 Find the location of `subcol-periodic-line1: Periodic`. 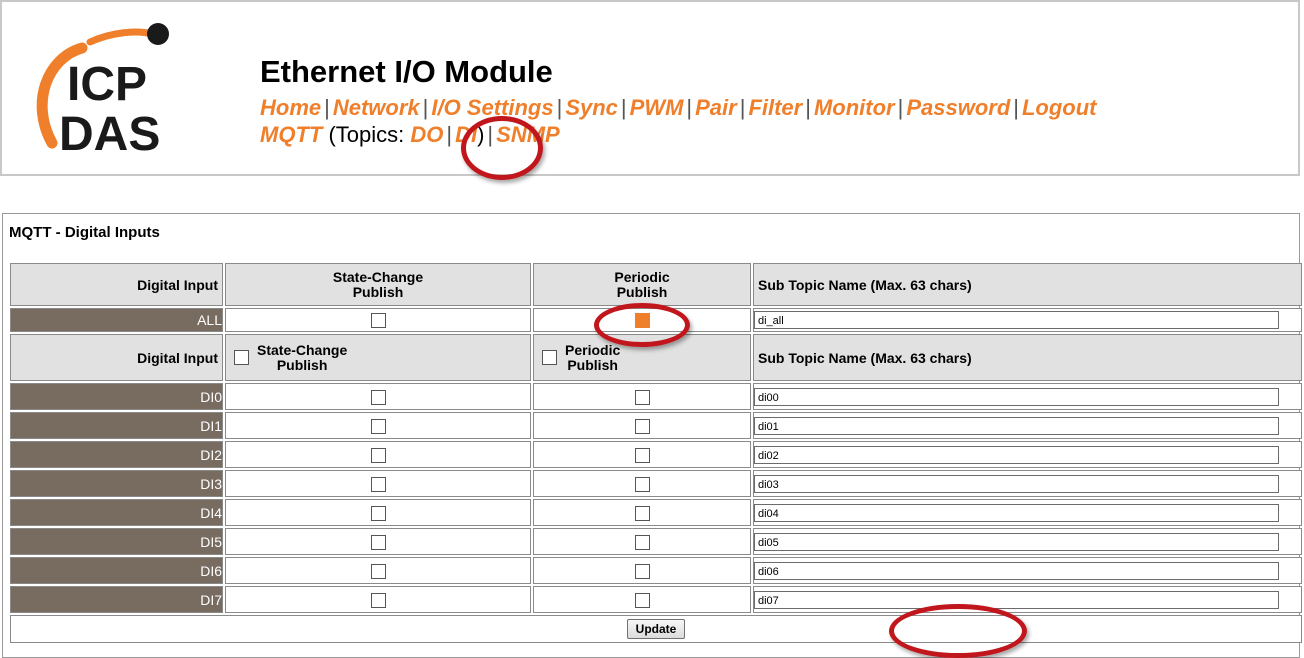

subcol-periodic-line1: Periodic is located at coordinates (593, 349).